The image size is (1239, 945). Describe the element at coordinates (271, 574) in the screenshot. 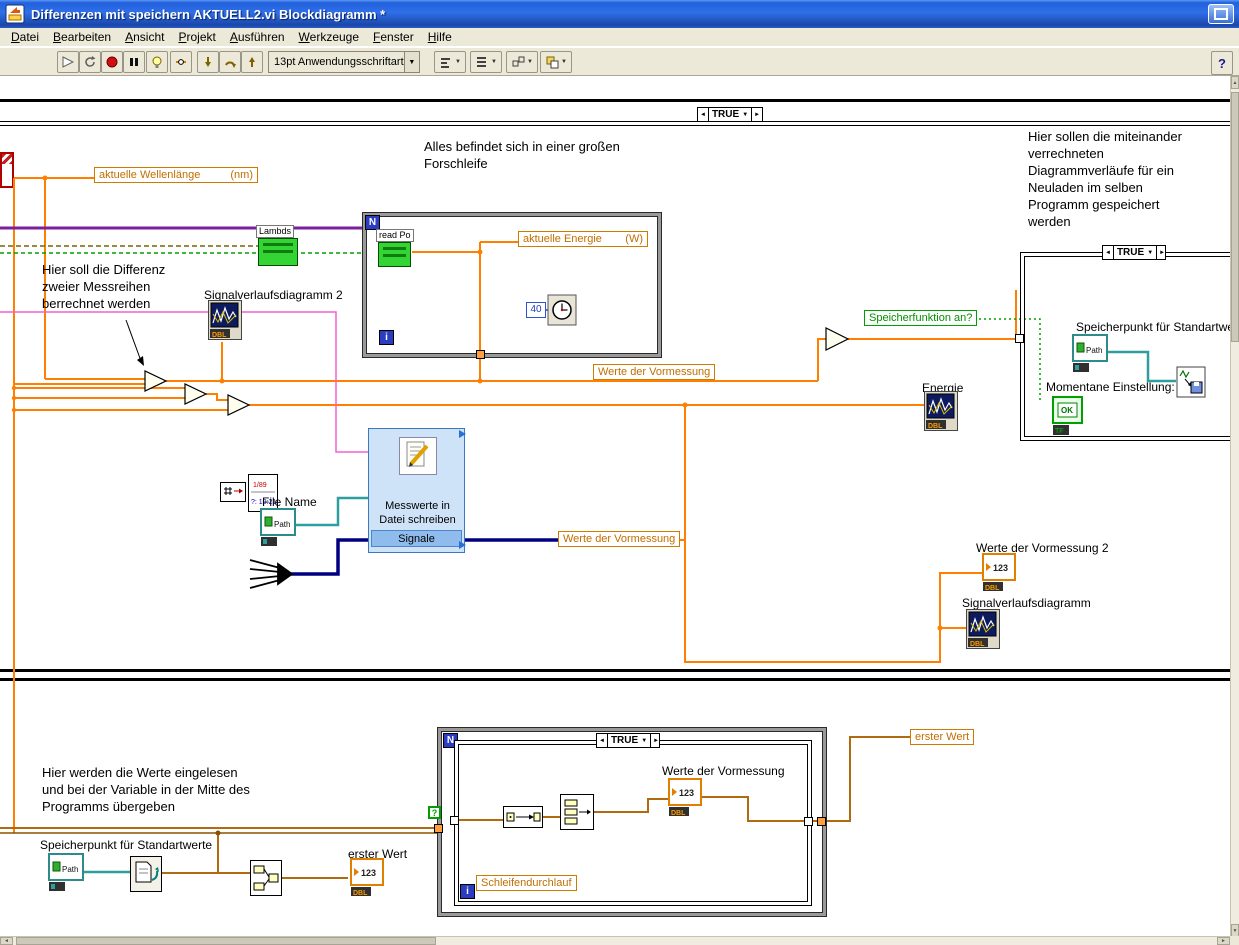

I see `merge-signals-icon` at that location.